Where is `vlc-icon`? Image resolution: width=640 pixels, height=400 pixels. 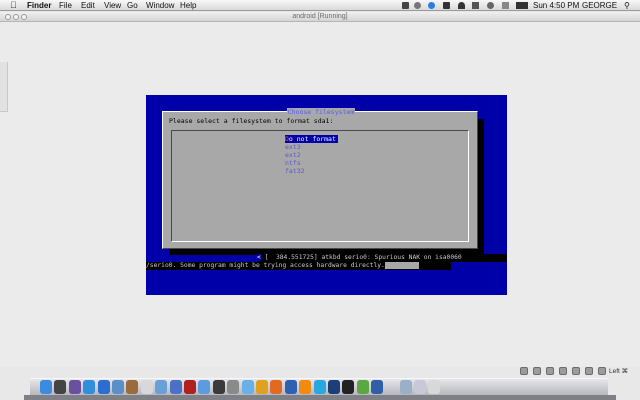
vlc-icon is located at coordinates (305, 387).